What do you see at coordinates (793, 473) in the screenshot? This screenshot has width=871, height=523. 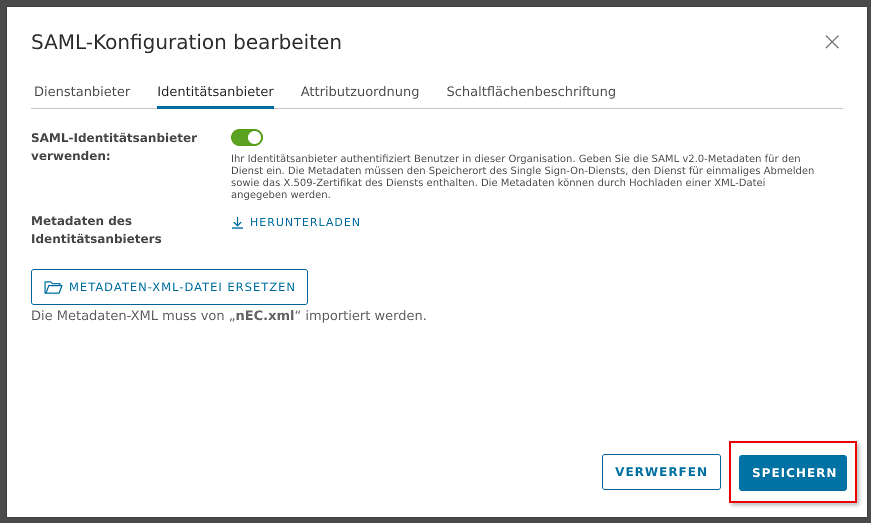 I see `save-button: SPEICHERN` at bounding box center [793, 473].